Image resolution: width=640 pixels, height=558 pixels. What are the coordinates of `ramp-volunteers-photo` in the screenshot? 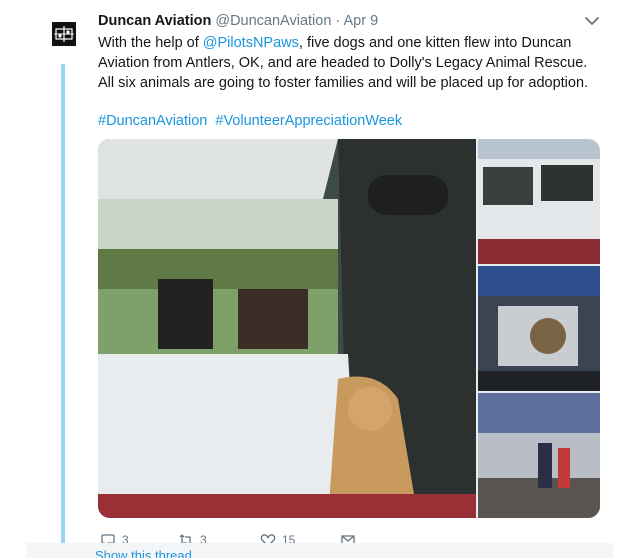 It's located at (539, 455).